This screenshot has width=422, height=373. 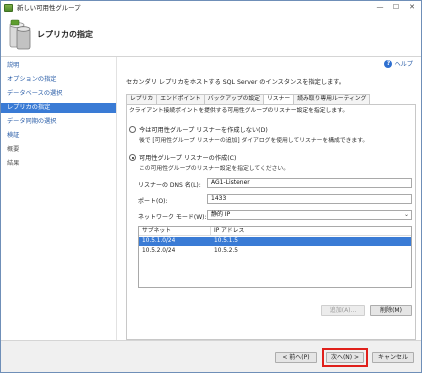 What do you see at coordinates (233, 99) in the screenshot?
I see `tab-backup-preferences: バックアップの設定` at bounding box center [233, 99].